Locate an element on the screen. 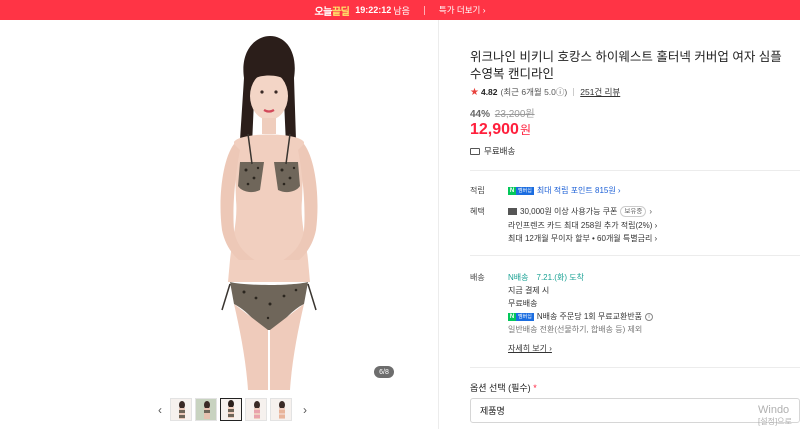 The height and width of the screenshot is (429, 800). prev-image-icon: ‹ is located at coordinates (160, 410).